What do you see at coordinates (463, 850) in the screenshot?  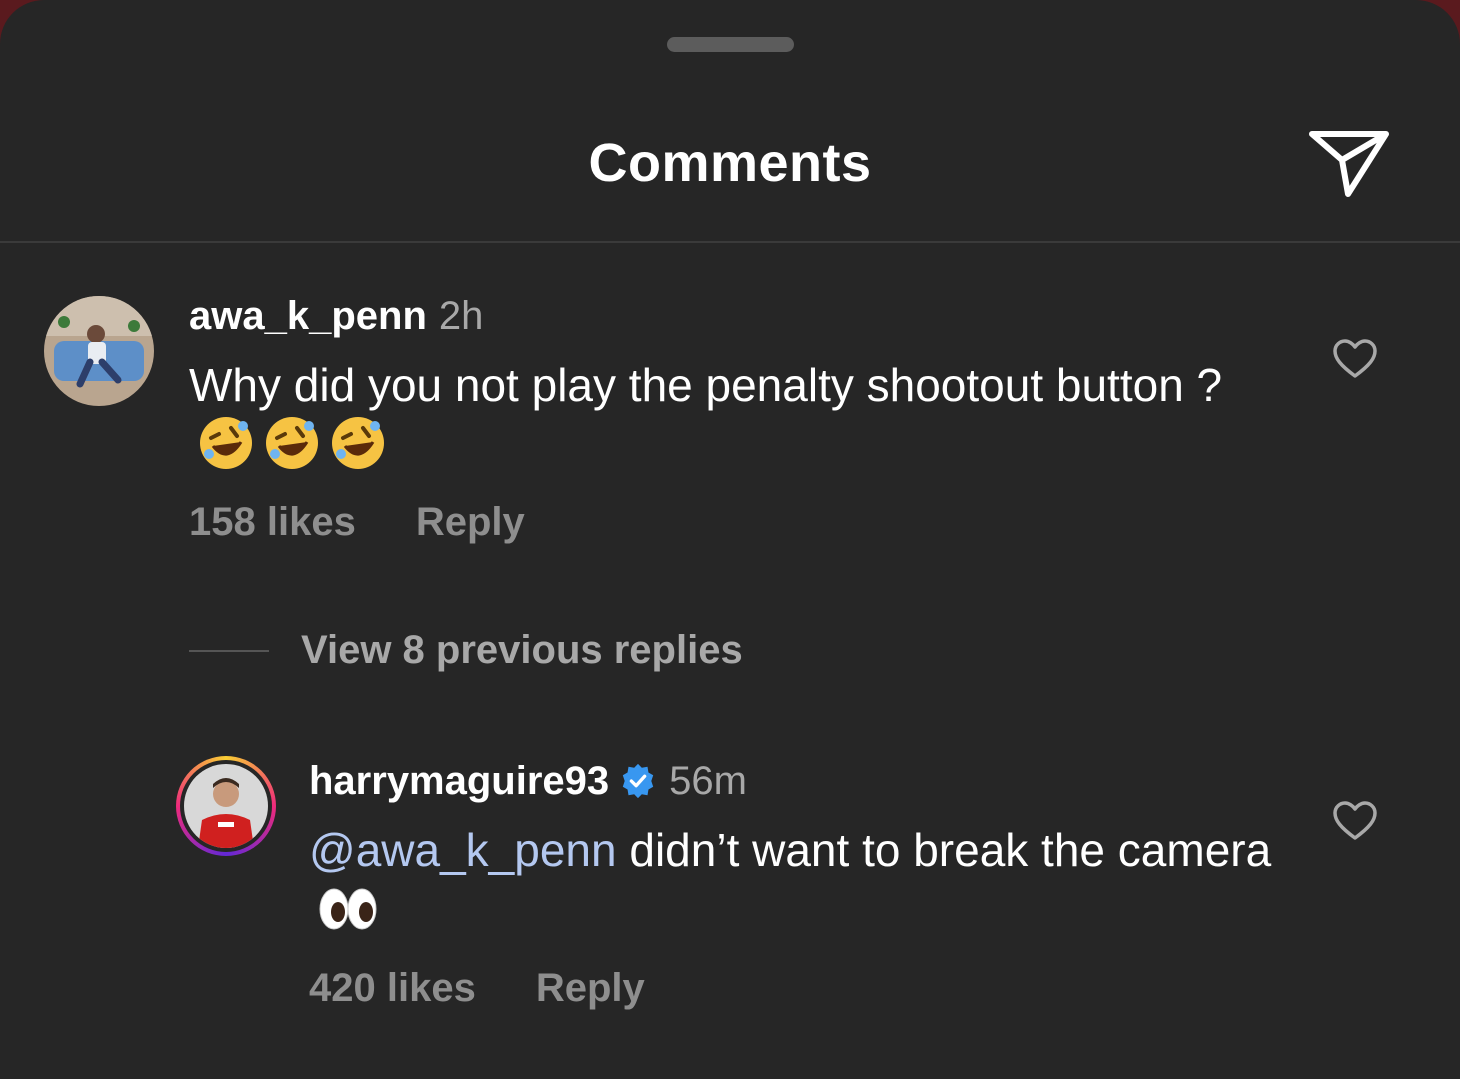 I see `mention-link: @awa_k_penn` at bounding box center [463, 850].